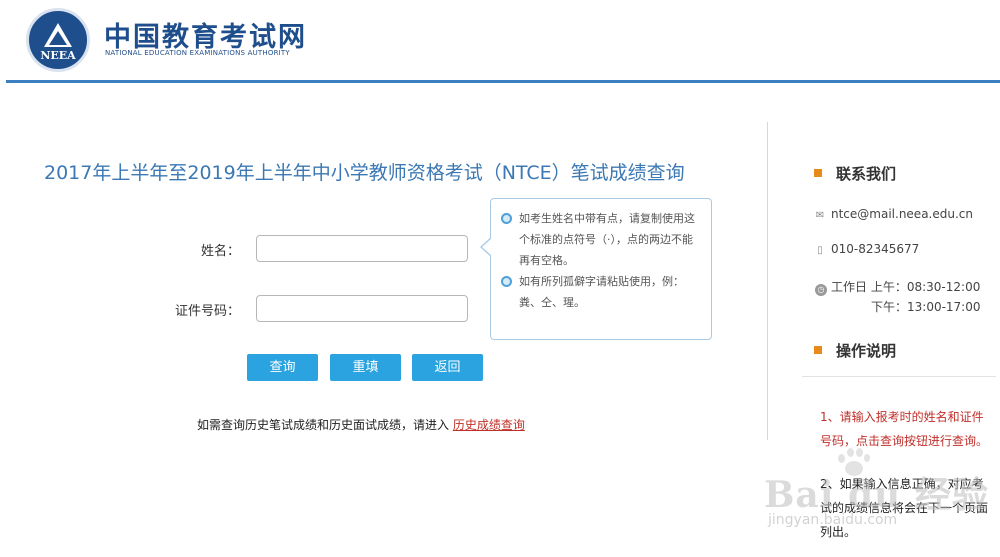 This screenshot has width=1000, height=557. Describe the element at coordinates (362, 248) in the screenshot. I see `name-input` at that location.